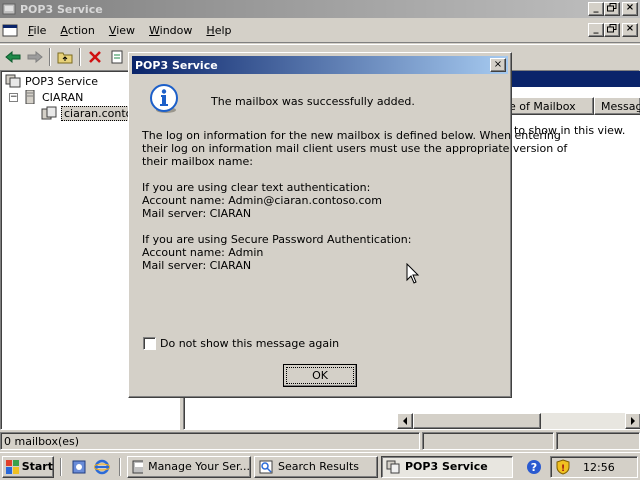 This screenshot has width=640, height=480. Describe the element at coordinates (13, 97) in the screenshot. I see `collapse-toggle: −` at that location.